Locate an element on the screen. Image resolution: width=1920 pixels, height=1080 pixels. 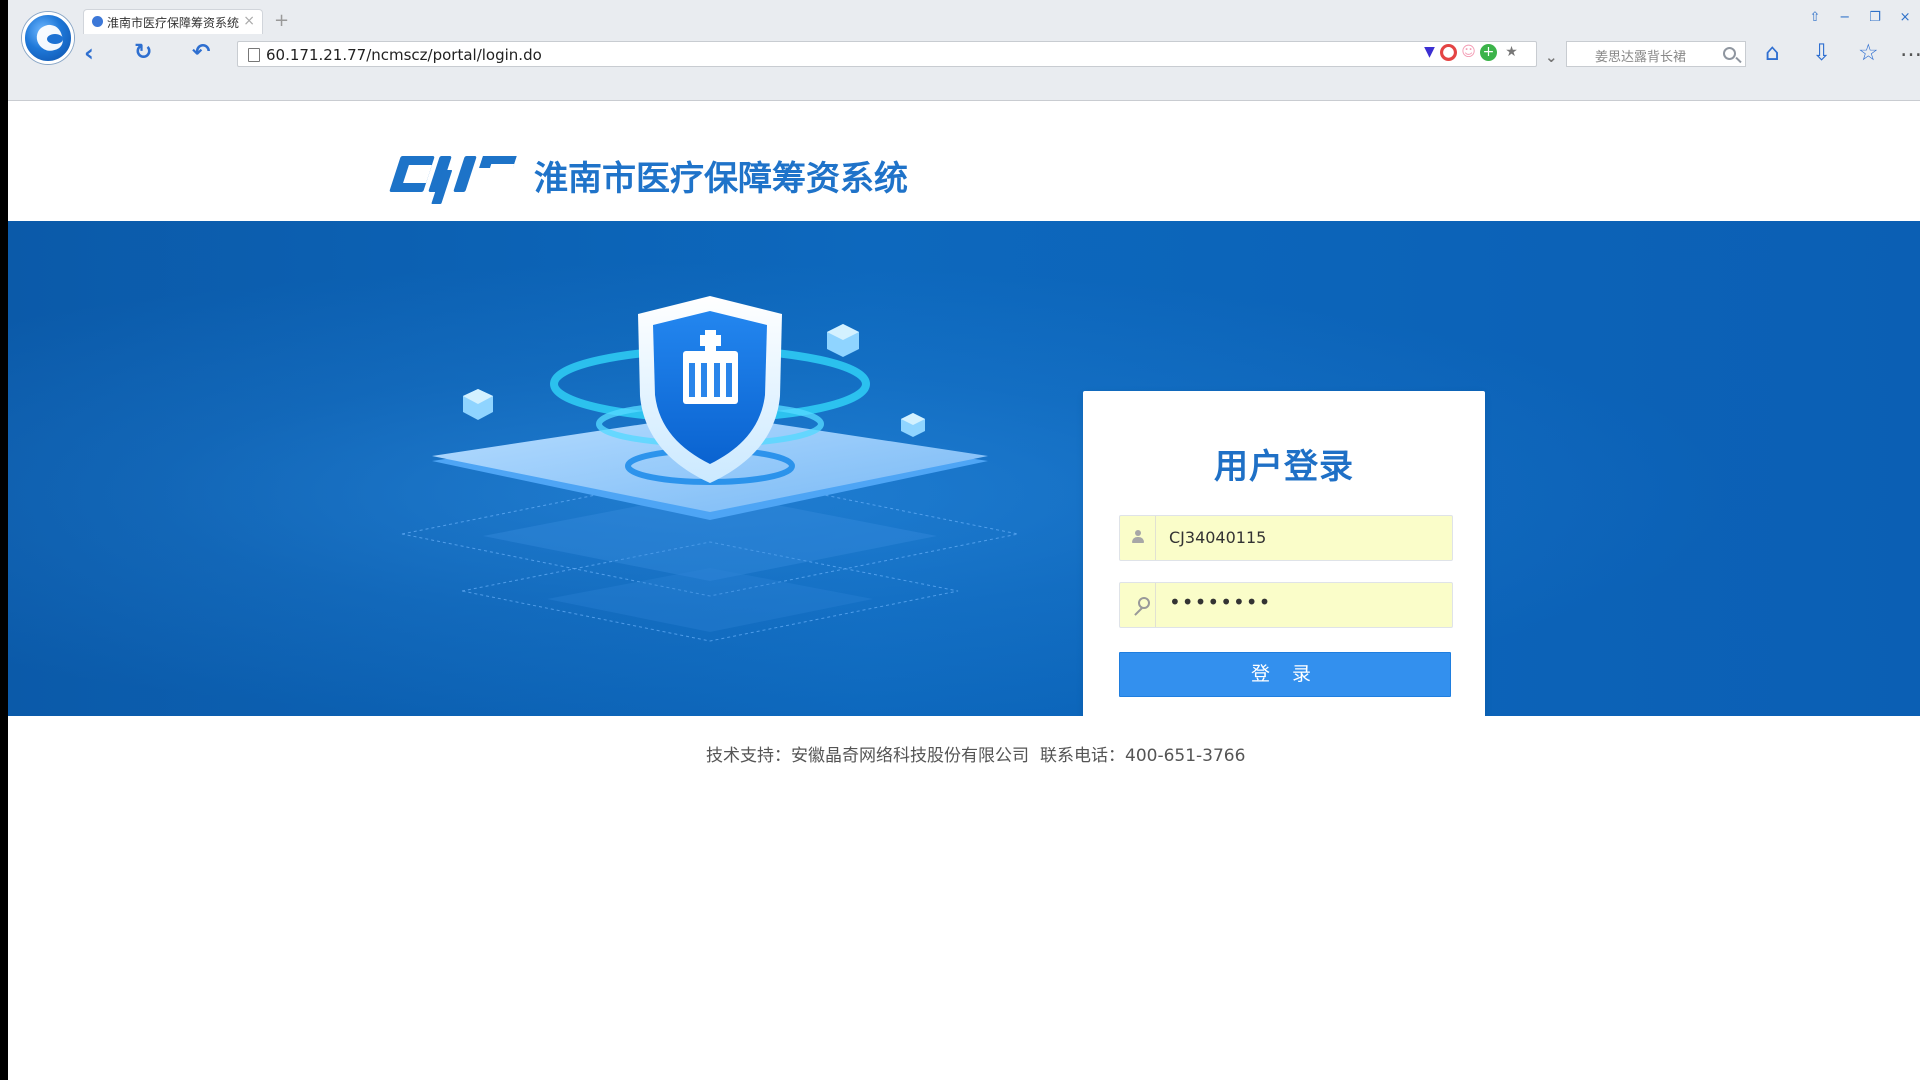
new-tab-button: + is located at coordinates (281, 20).